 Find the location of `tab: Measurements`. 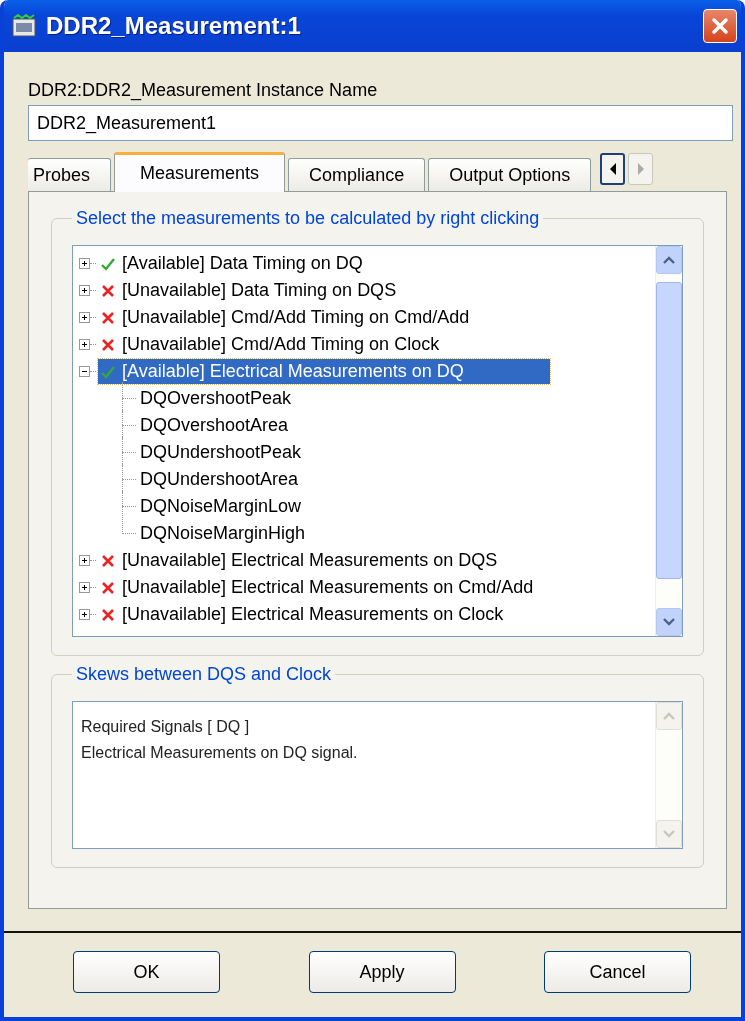

tab: Measurements is located at coordinates (200, 172).